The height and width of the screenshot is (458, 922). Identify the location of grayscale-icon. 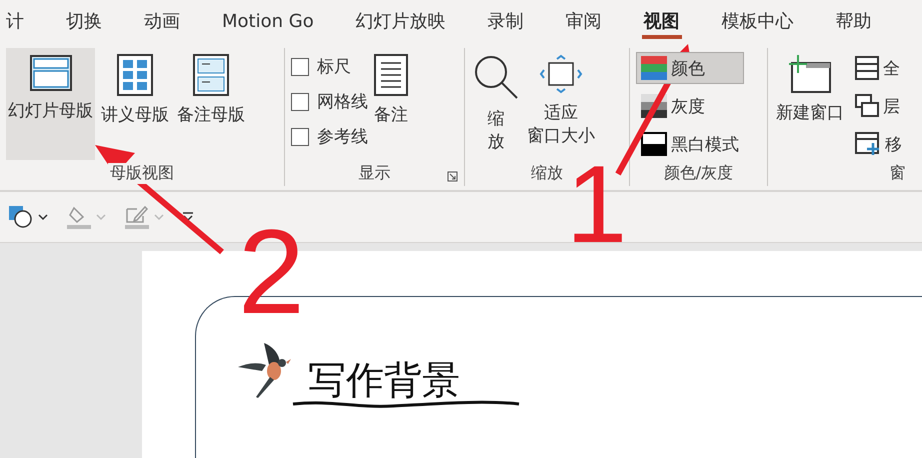
(654, 106).